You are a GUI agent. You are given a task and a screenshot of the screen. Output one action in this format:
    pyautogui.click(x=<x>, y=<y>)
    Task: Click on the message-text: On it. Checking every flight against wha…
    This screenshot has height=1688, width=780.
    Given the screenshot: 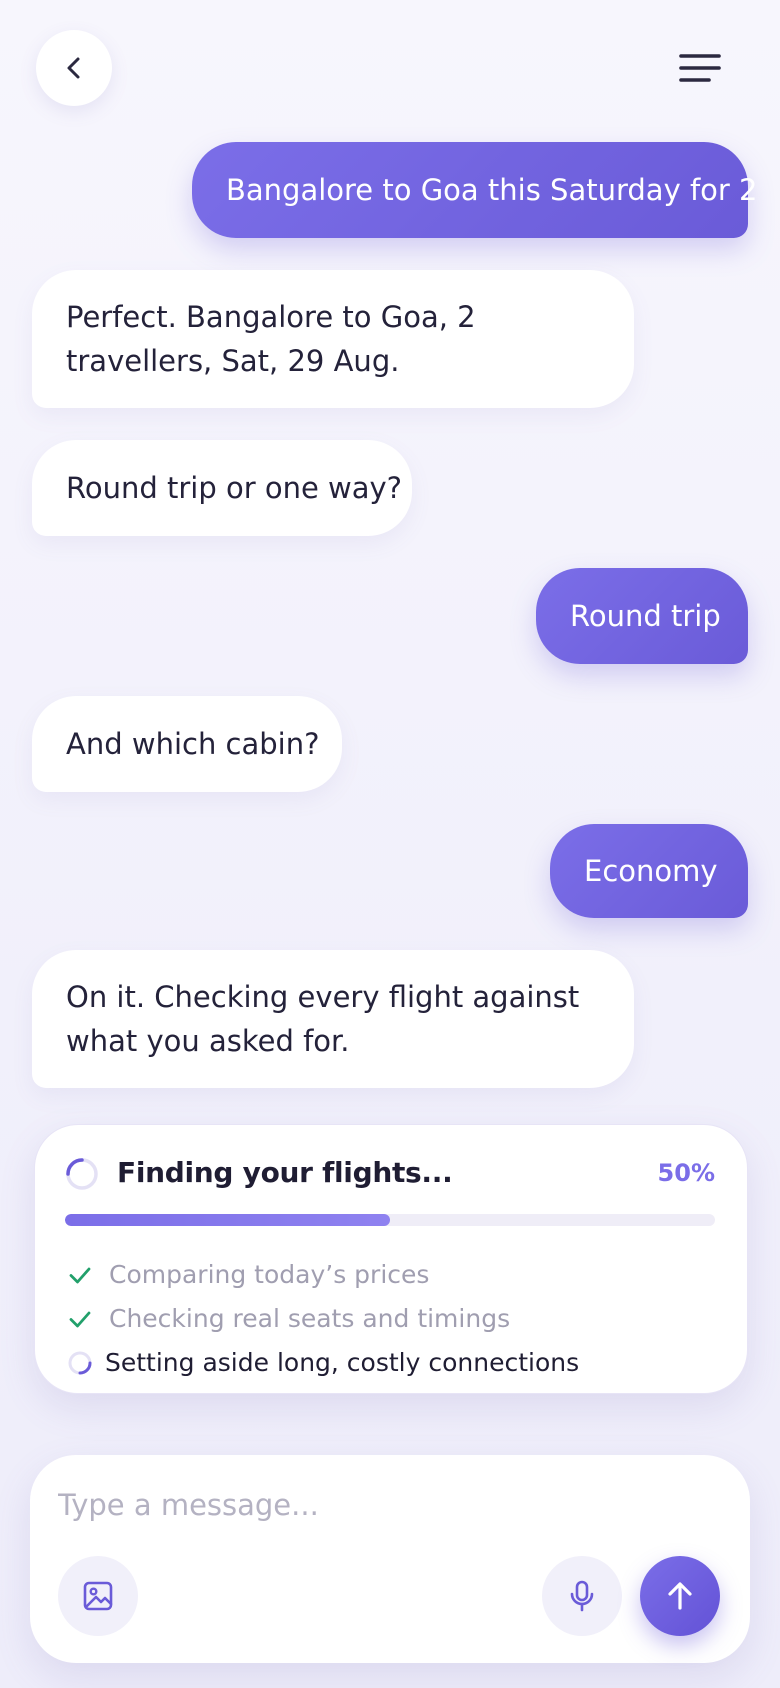 What is the action you would take?
    pyautogui.click(x=323, y=1019)
    